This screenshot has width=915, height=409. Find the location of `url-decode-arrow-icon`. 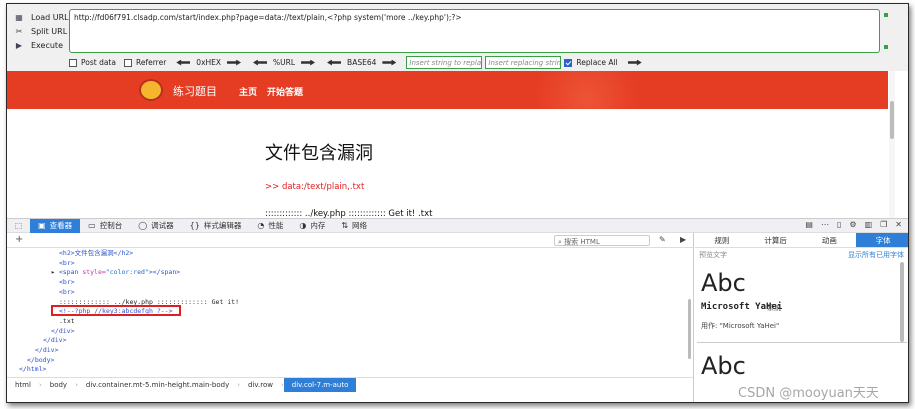

url-decode-arrow-icon is located at coordinates (260, 62).